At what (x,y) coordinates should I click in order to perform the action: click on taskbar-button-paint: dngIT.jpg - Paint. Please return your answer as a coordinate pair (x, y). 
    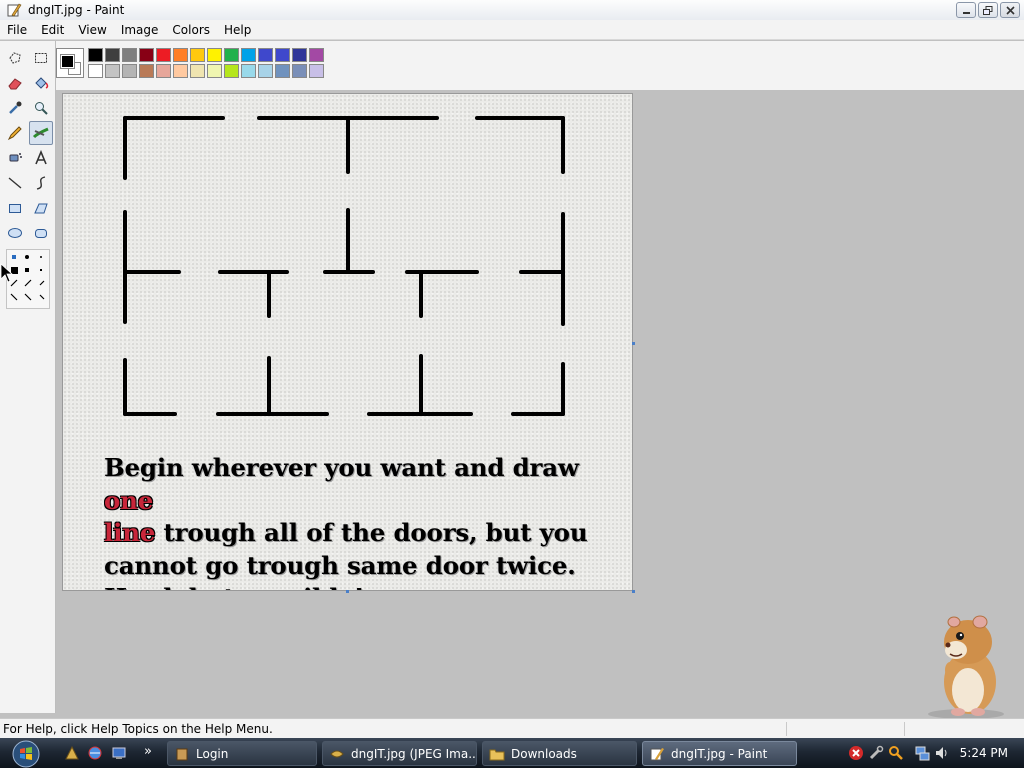
    Looking at the image, I should click on (719, 753).